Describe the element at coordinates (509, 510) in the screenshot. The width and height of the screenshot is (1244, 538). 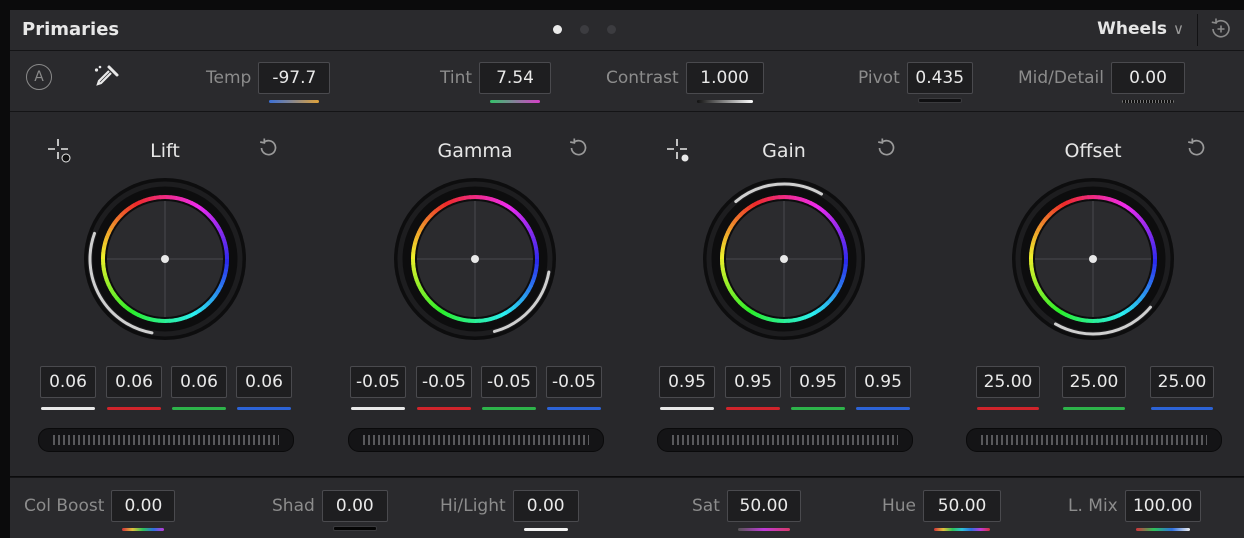
I see `hilight-param: Hi/Light 0.00` at that location.